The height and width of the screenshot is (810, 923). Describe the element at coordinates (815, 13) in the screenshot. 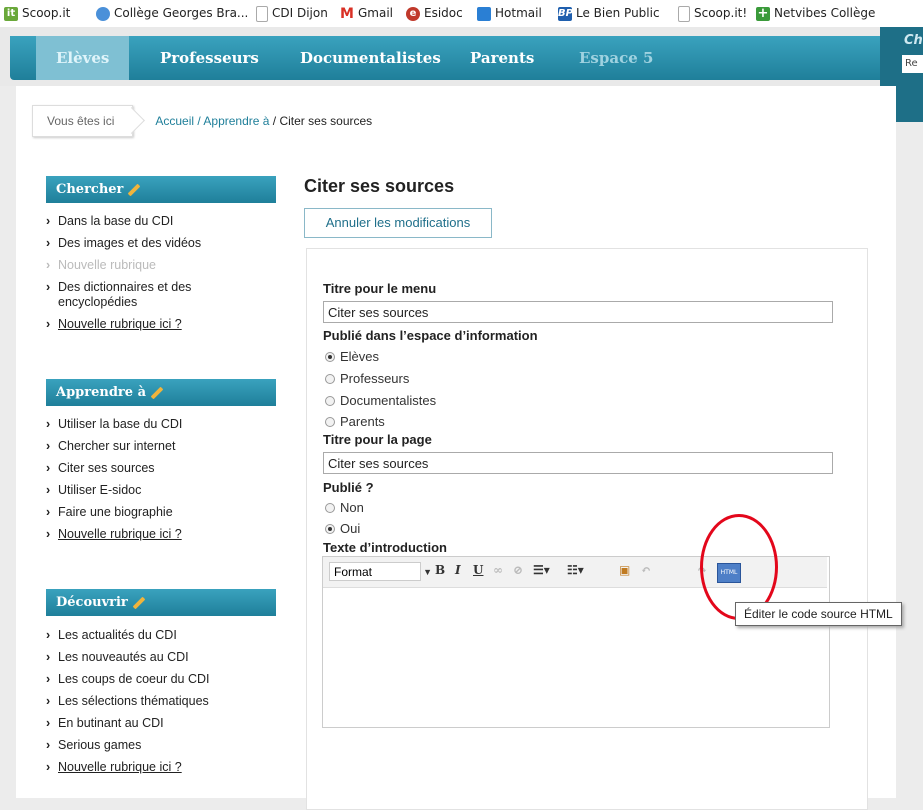

I see `bookmark-netvibes: + Netvibes Collège` at that location.